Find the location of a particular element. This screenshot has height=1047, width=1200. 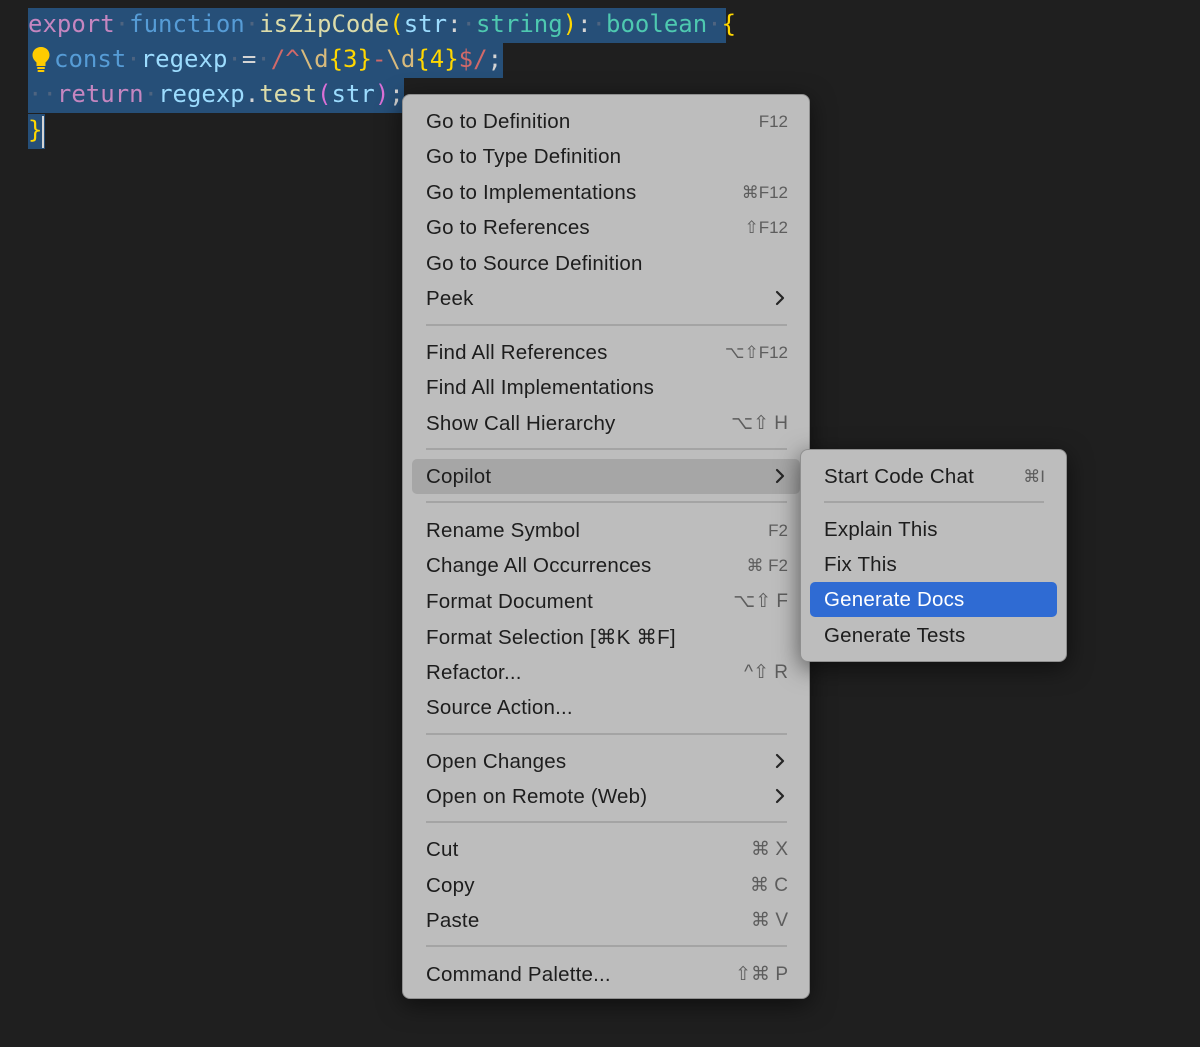

menu-item-find-all-implementations: Find All Implementations is located at coordinates (606, 387).